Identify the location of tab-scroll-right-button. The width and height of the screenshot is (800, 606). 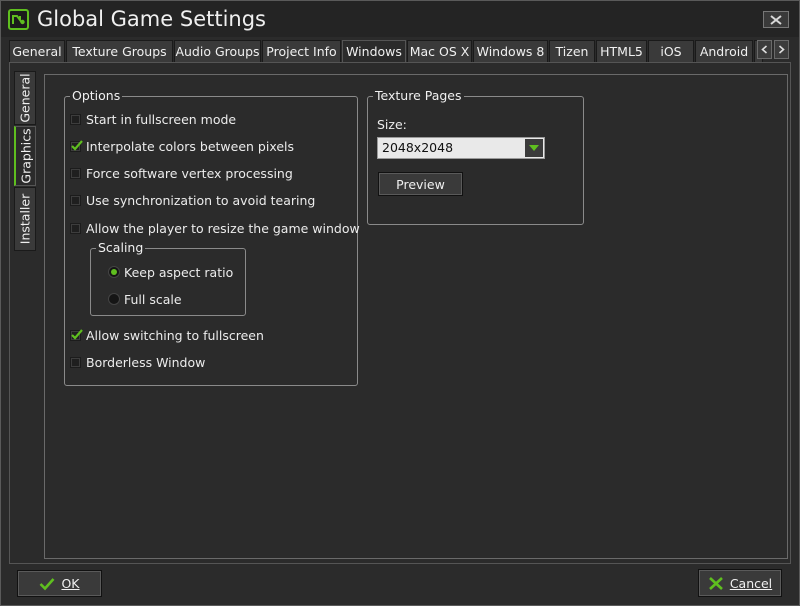
(781, 49).